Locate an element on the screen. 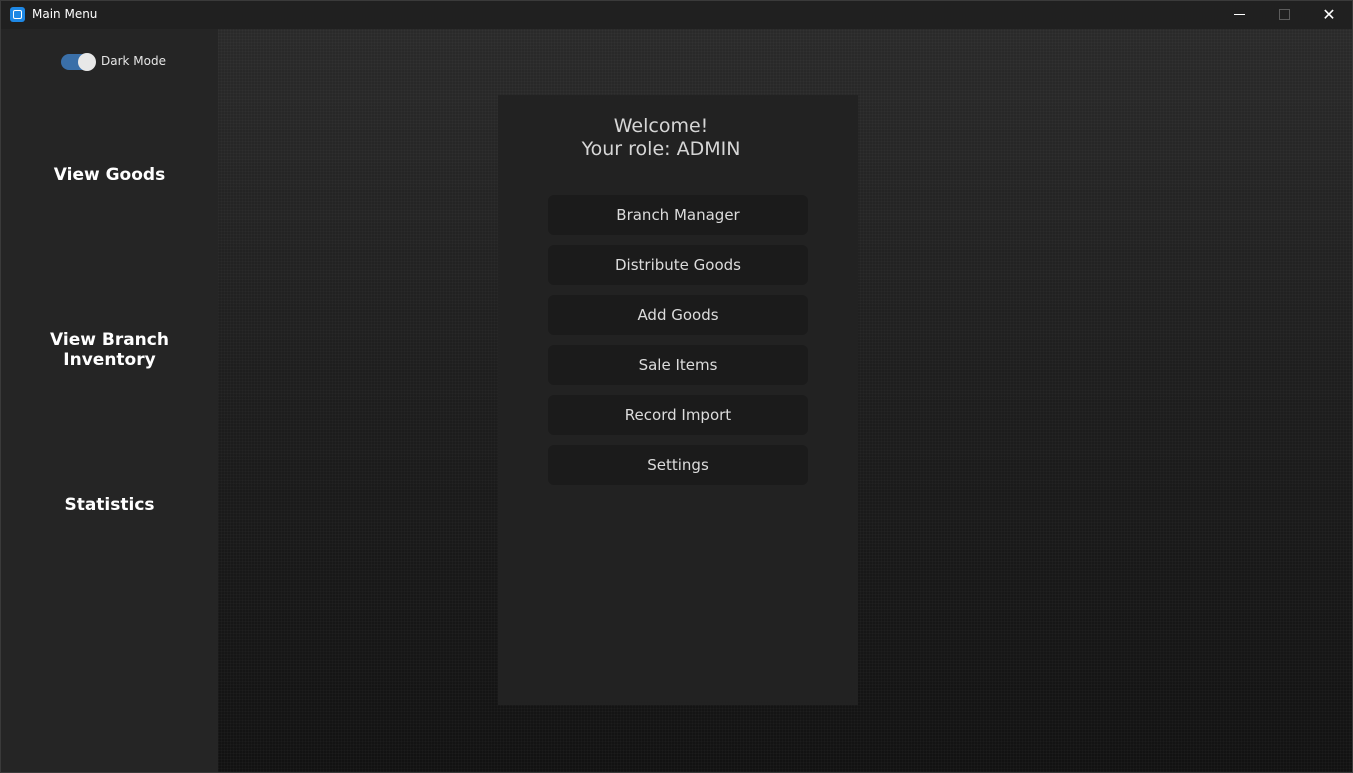  close-button: ✕ is located at coordinates (1329, 15).